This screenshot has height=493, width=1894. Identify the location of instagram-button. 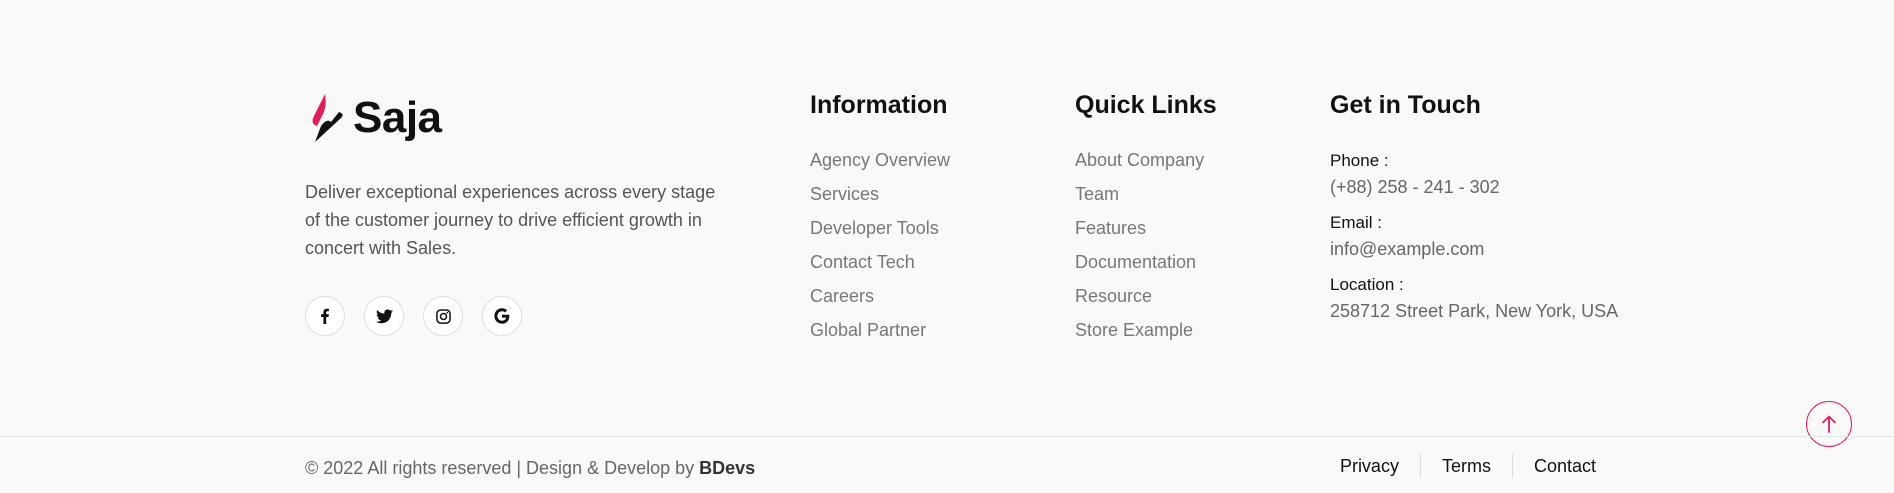
(443, 316).